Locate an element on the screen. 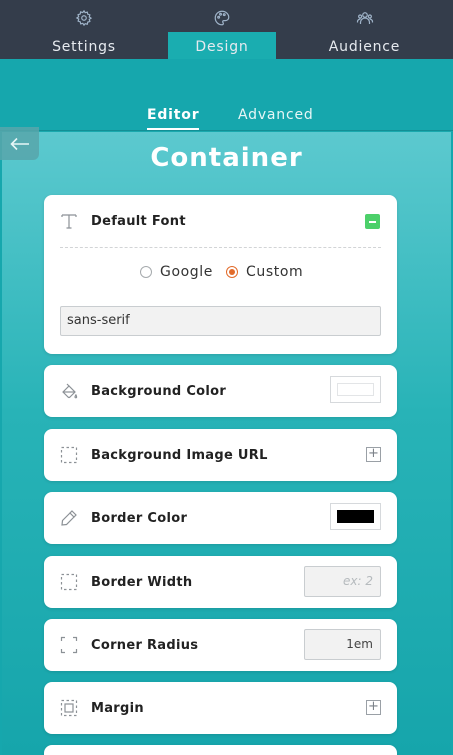  background-color-card: Background Color is located at coordinates (220, 391).